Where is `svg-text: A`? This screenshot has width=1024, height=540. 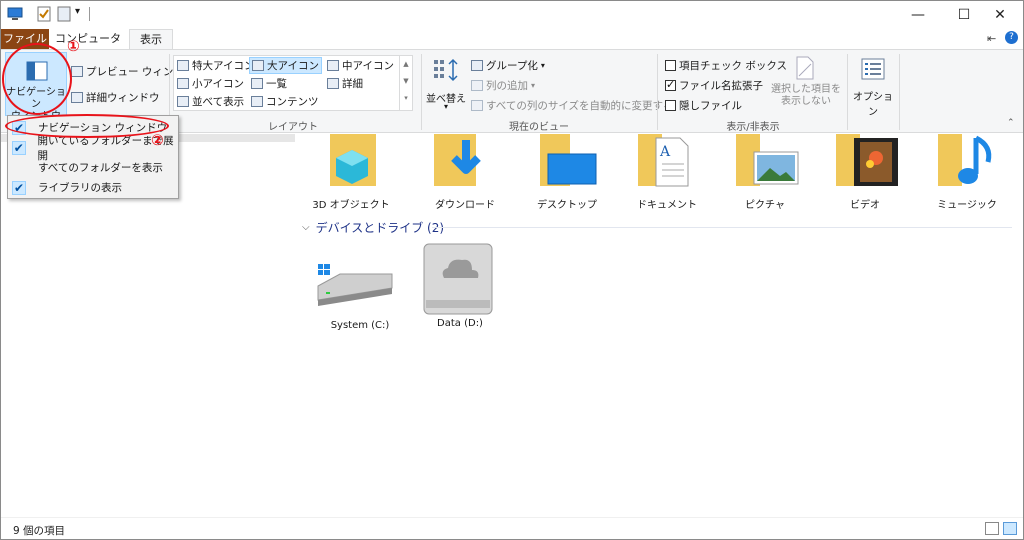 svg-text: A is located at coordinates (665, 152).